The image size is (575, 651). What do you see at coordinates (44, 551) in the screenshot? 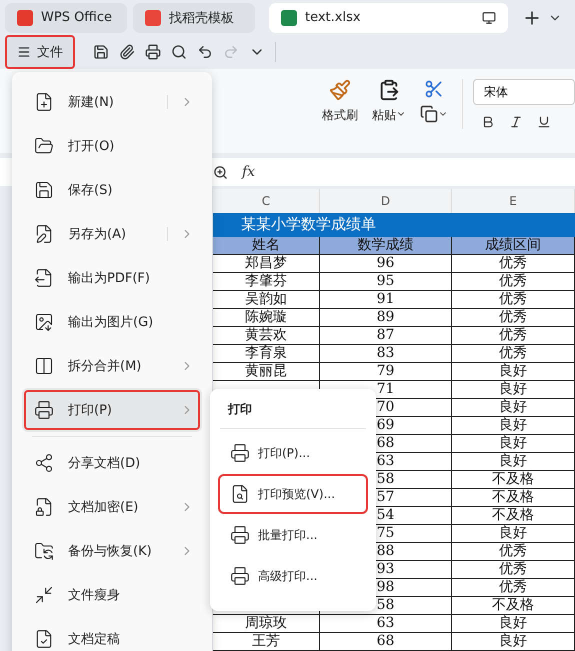
I see `folder-sync-icon` at bounding box center [44, 551].